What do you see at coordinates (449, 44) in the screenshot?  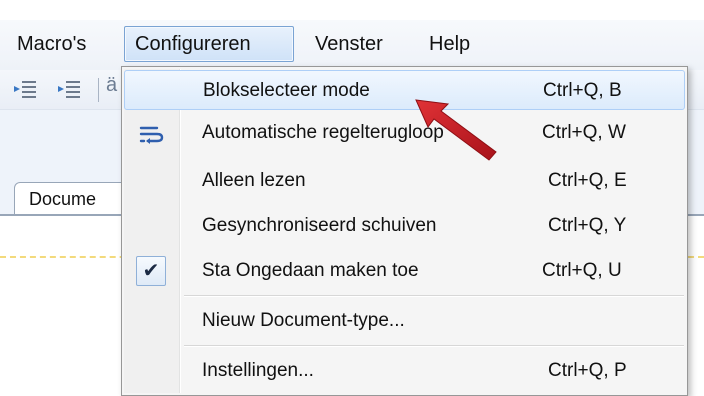 I see `menu-help: Help` at bounding box center [449, 44].